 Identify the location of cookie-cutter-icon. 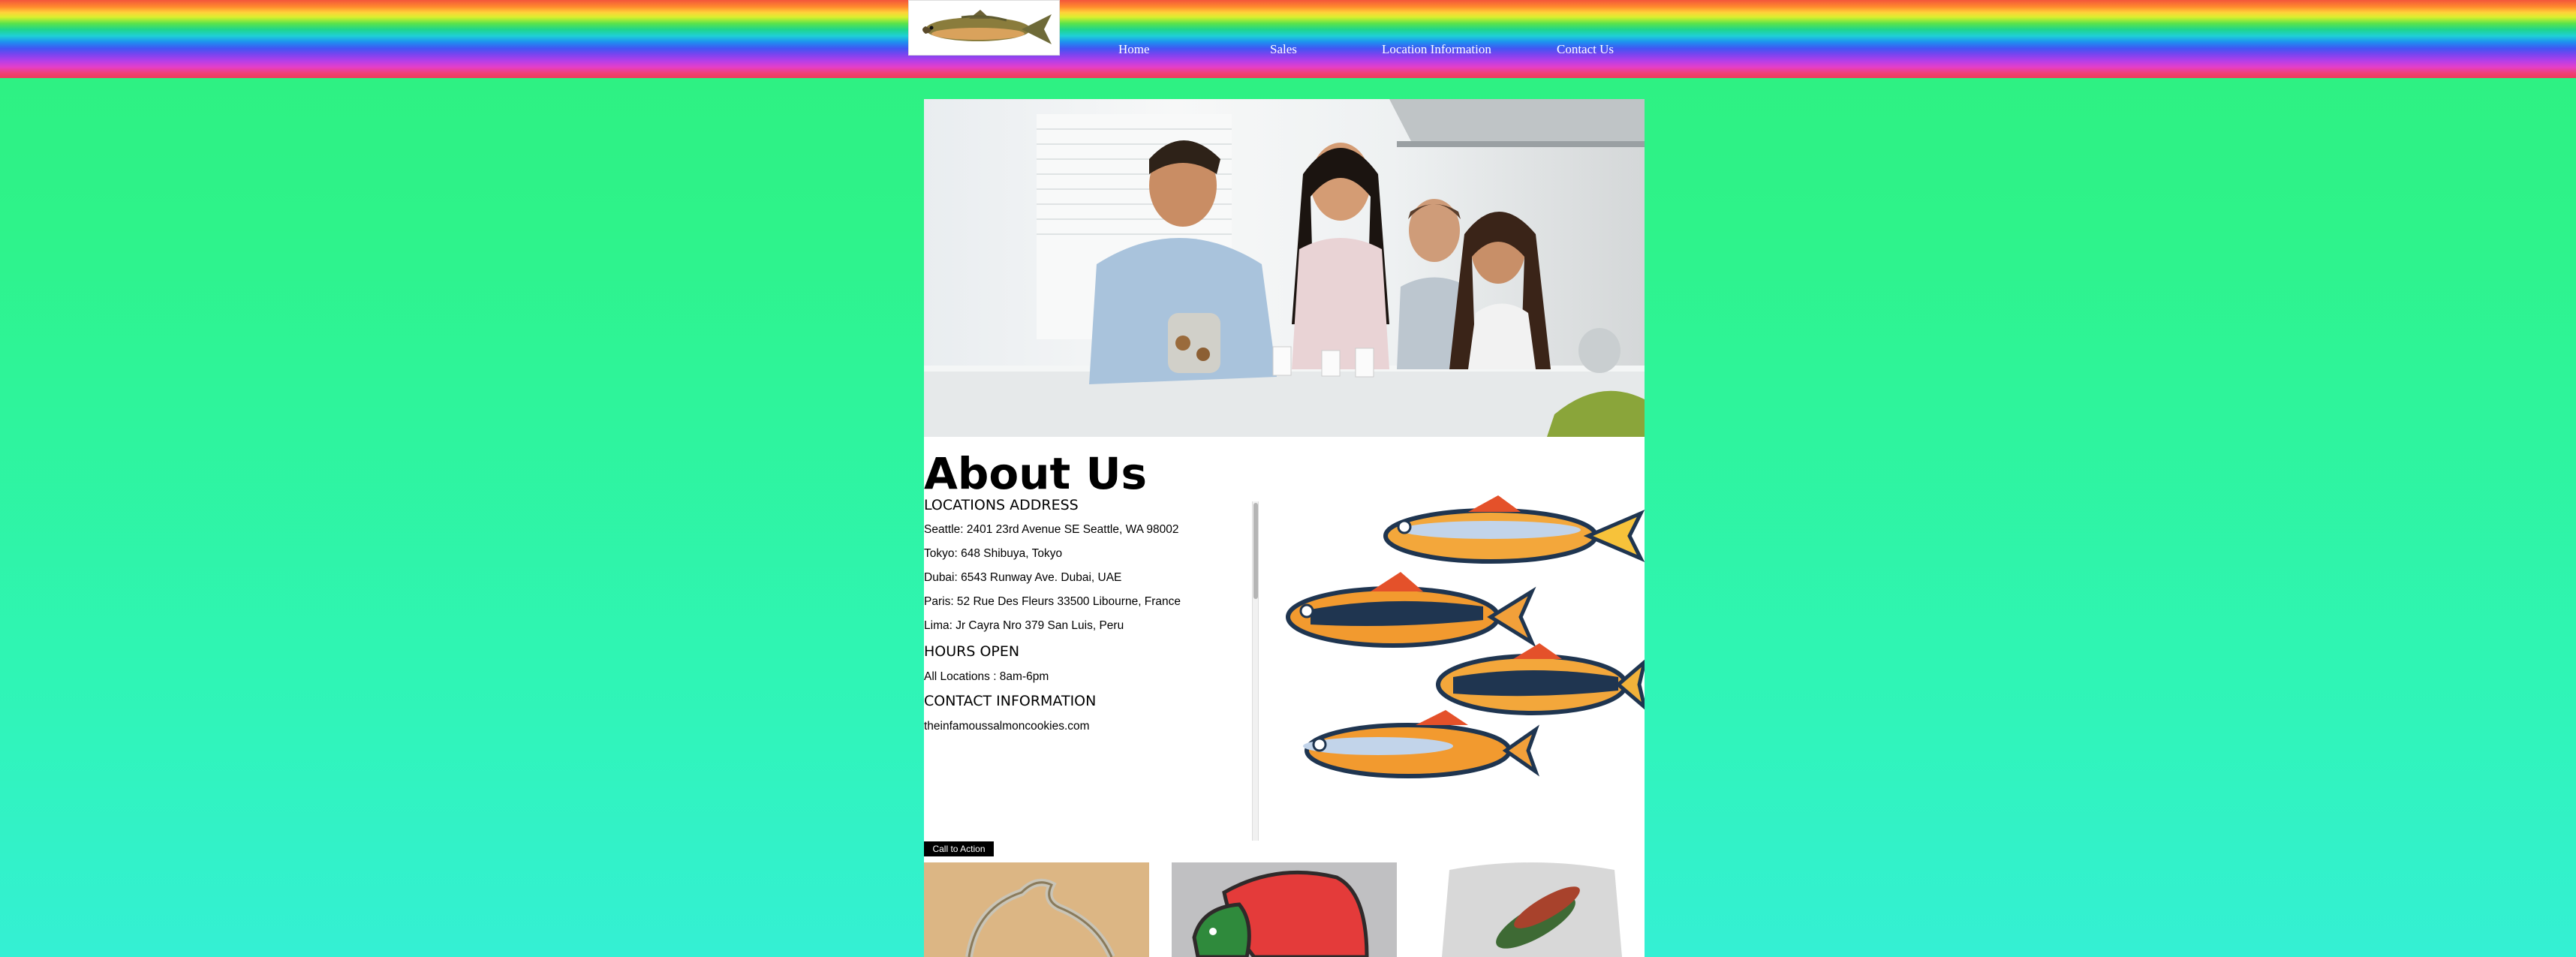
(1036, 910).